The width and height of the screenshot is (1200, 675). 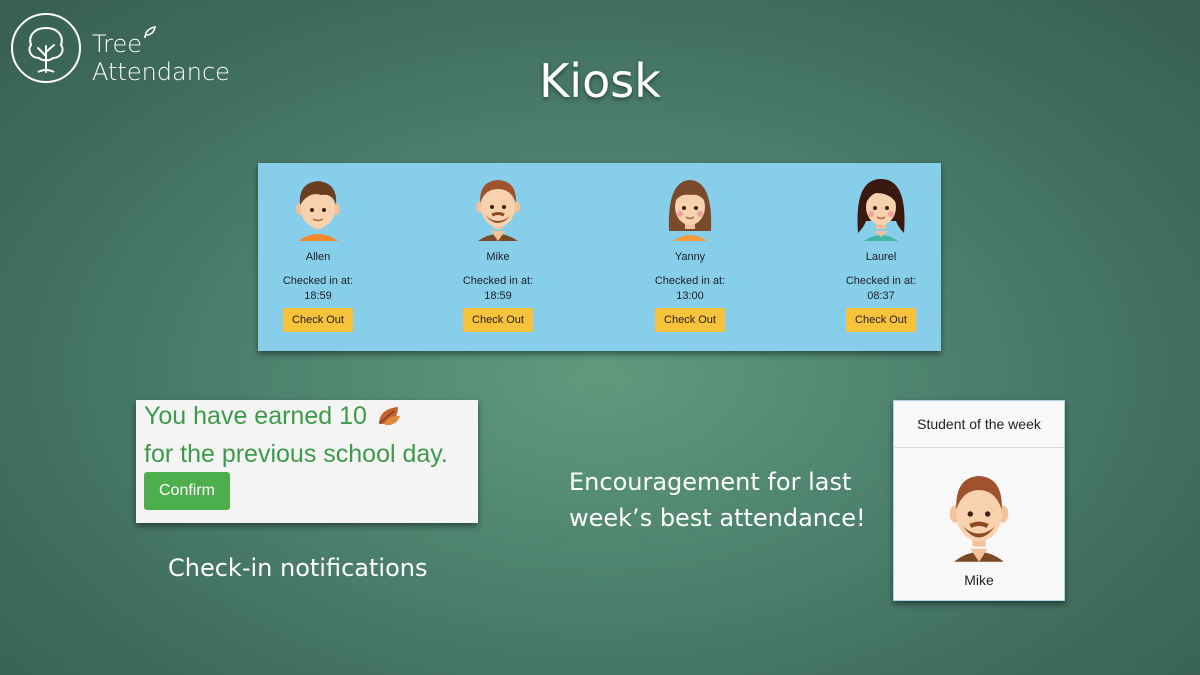 I want to click on student-of-the-week-card: Student of the week Mike, so click(x=979, y=500).